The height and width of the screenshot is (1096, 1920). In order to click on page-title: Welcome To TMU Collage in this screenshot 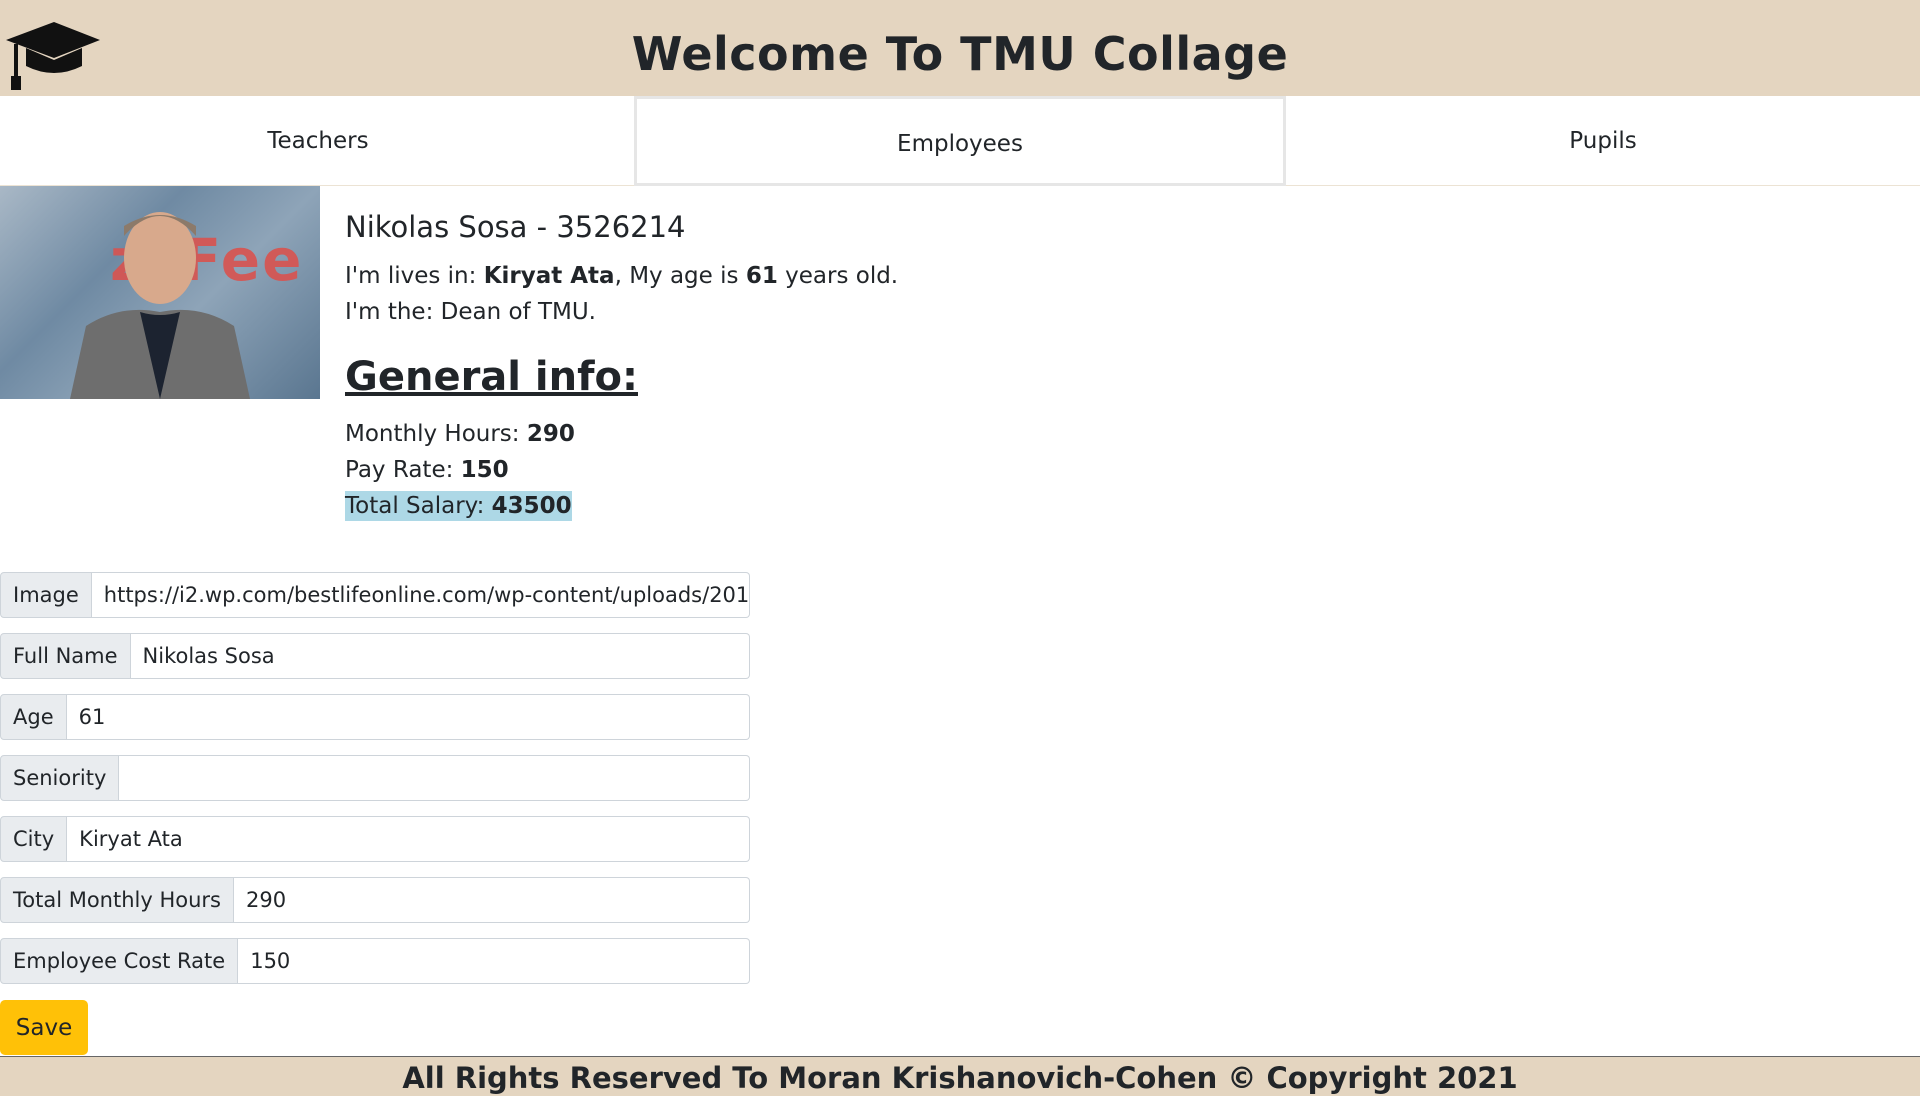, I will do `click(960, 54)`.